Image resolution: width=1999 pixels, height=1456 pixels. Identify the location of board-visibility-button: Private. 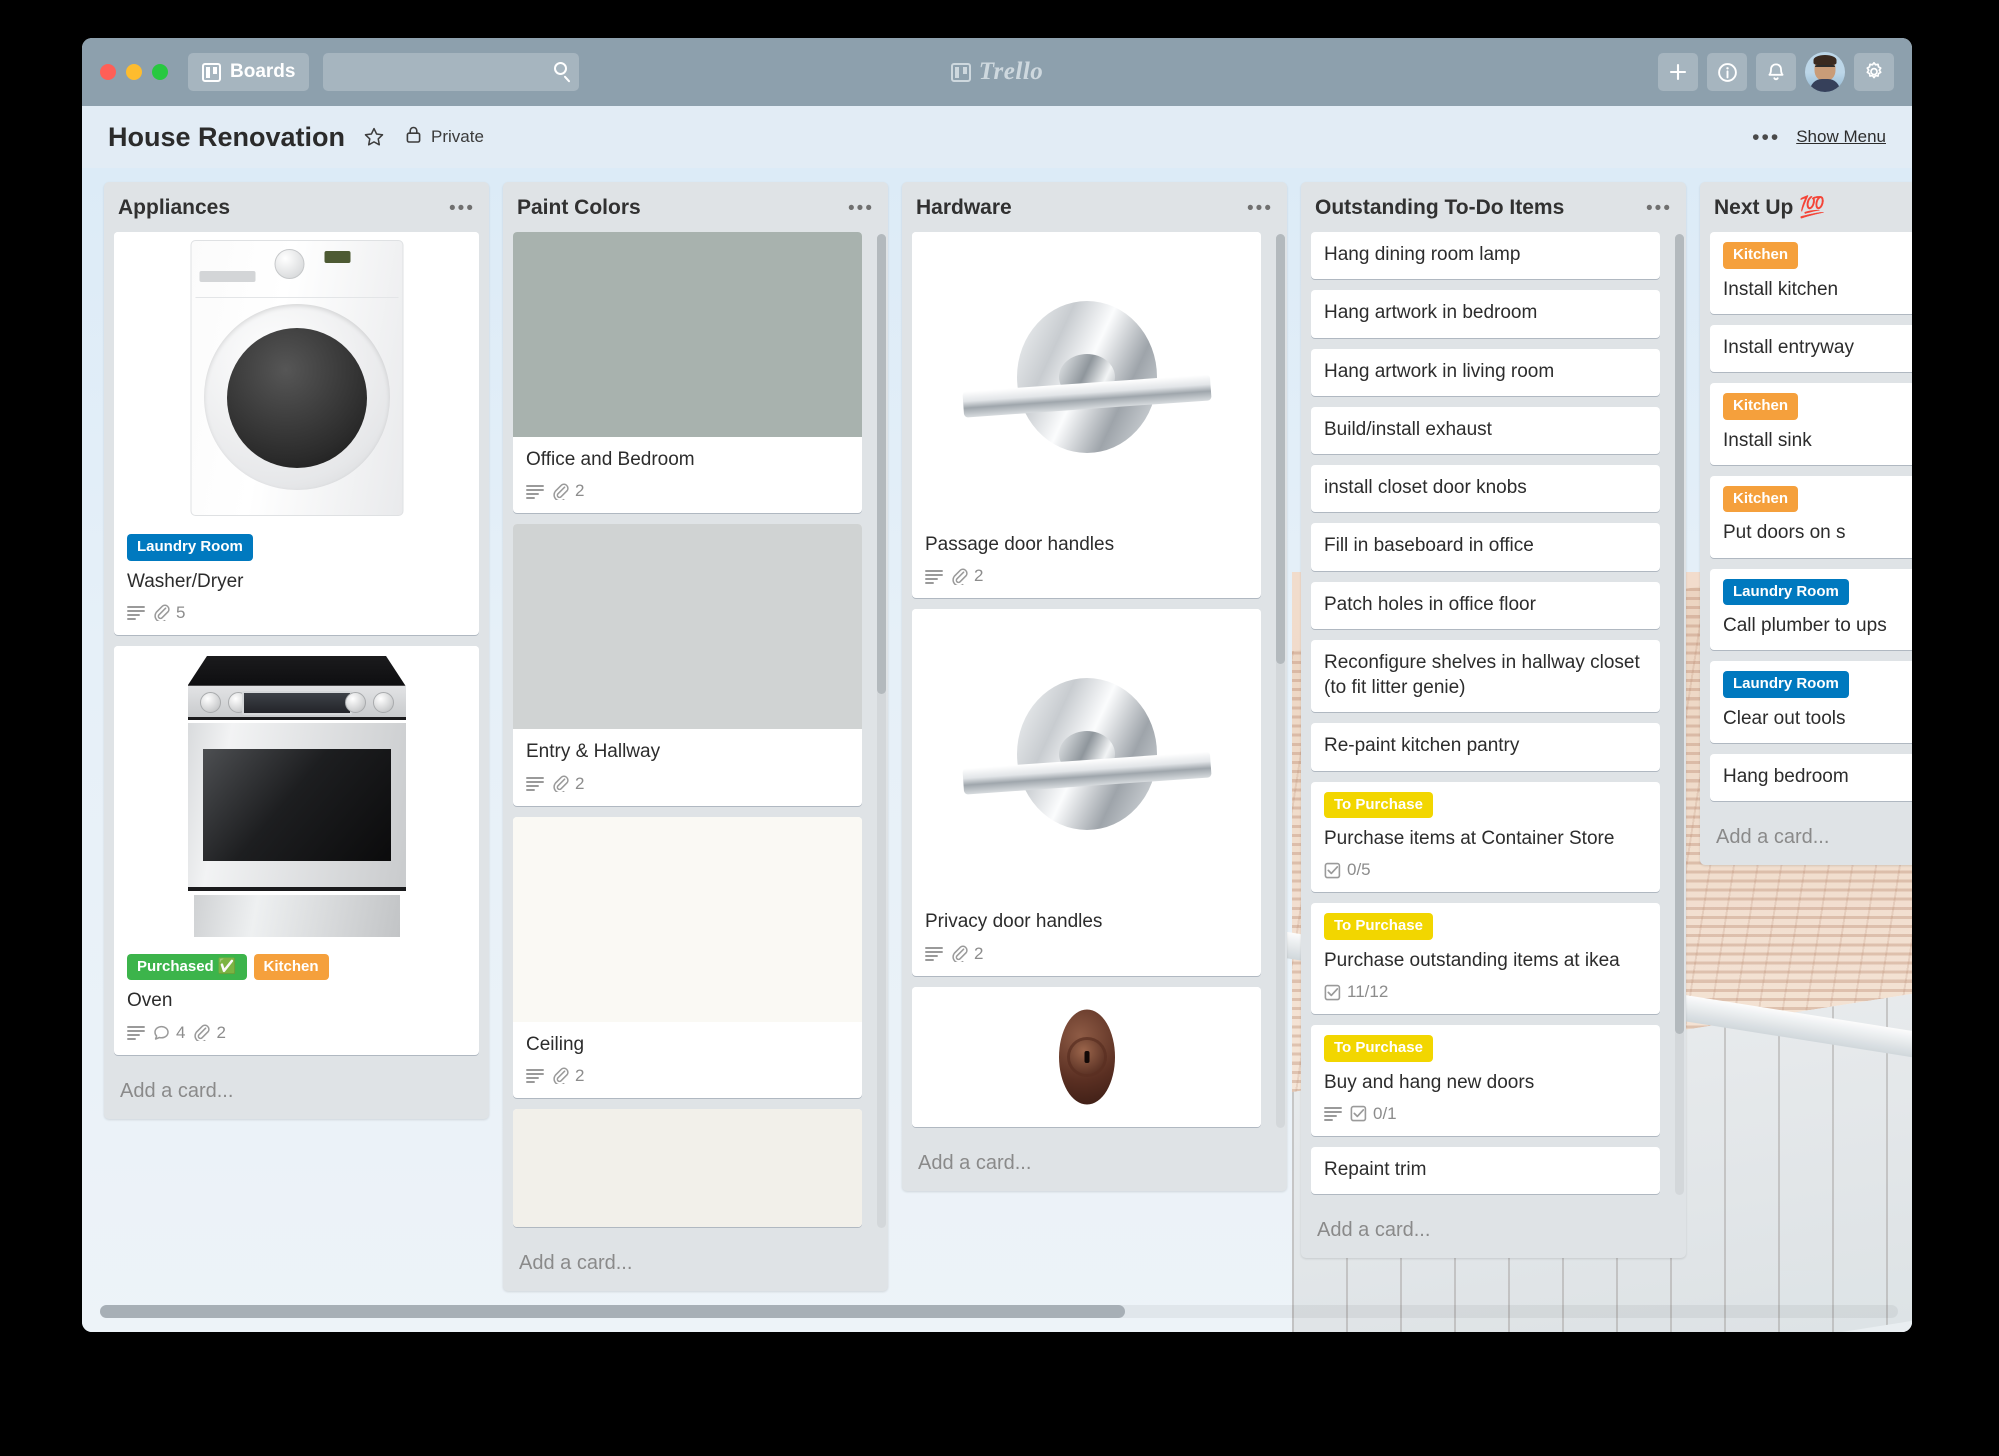
(444, 137).